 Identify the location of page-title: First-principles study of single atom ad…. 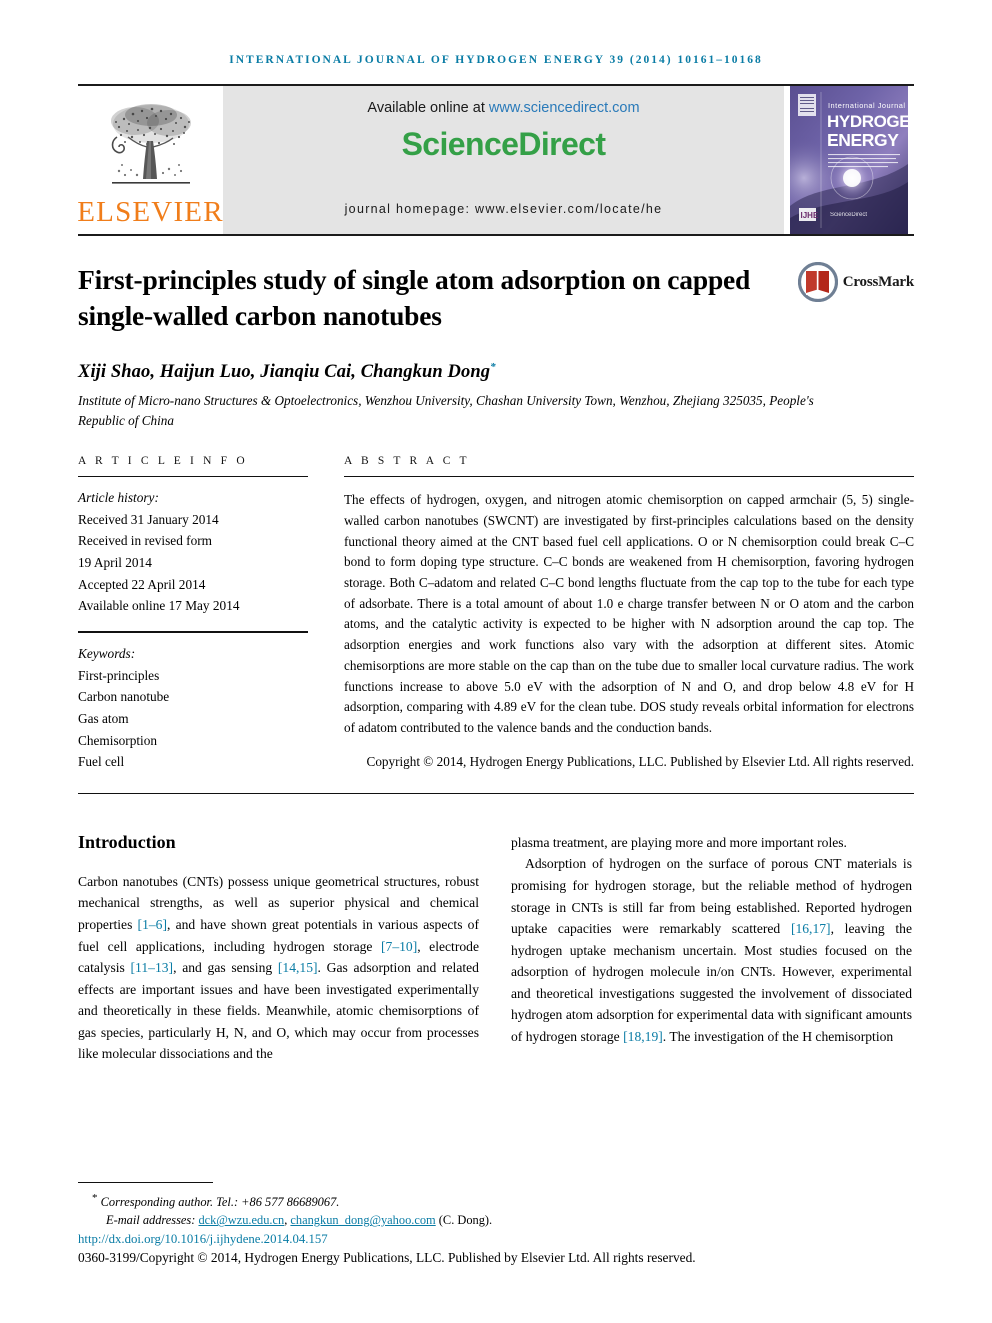
(414, 298).